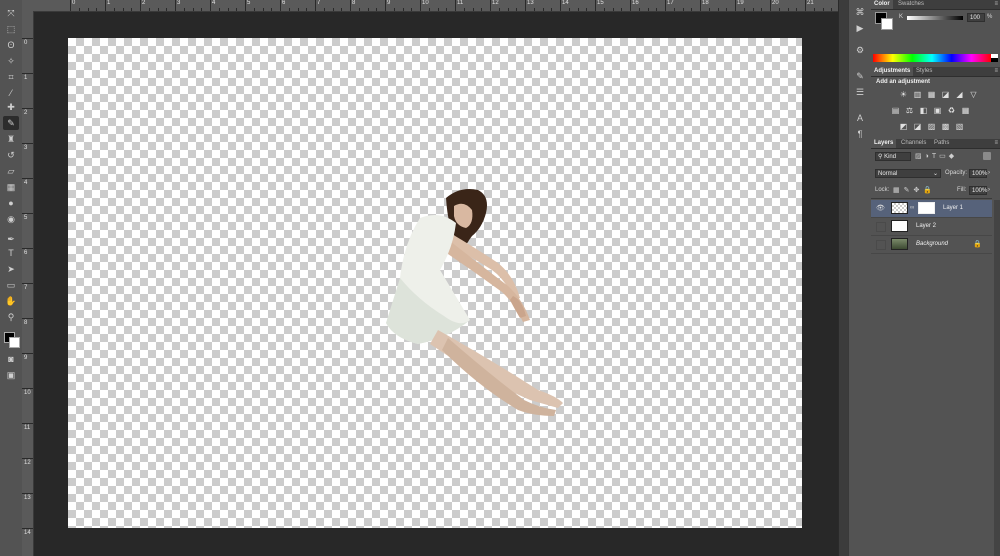  What do you see at coordinates (923, 110) in the screenshot?
I see `adjustment-icon-row2-2: ◧` at bounding box center [923, 110].